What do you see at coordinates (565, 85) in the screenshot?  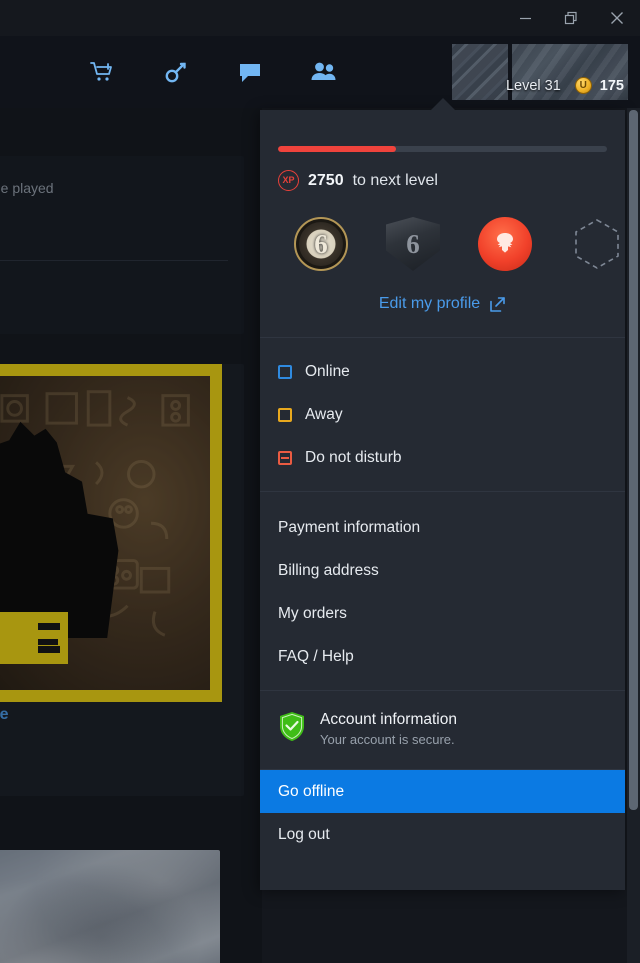 I see `level-info-row: Level 31 U 175` at bounding box center [565, 85].